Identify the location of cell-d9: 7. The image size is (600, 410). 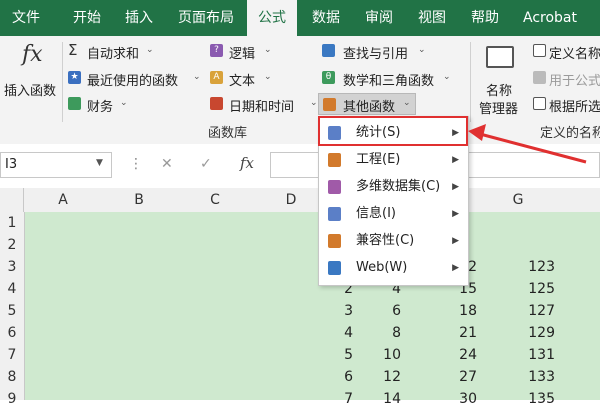
(308, 399).